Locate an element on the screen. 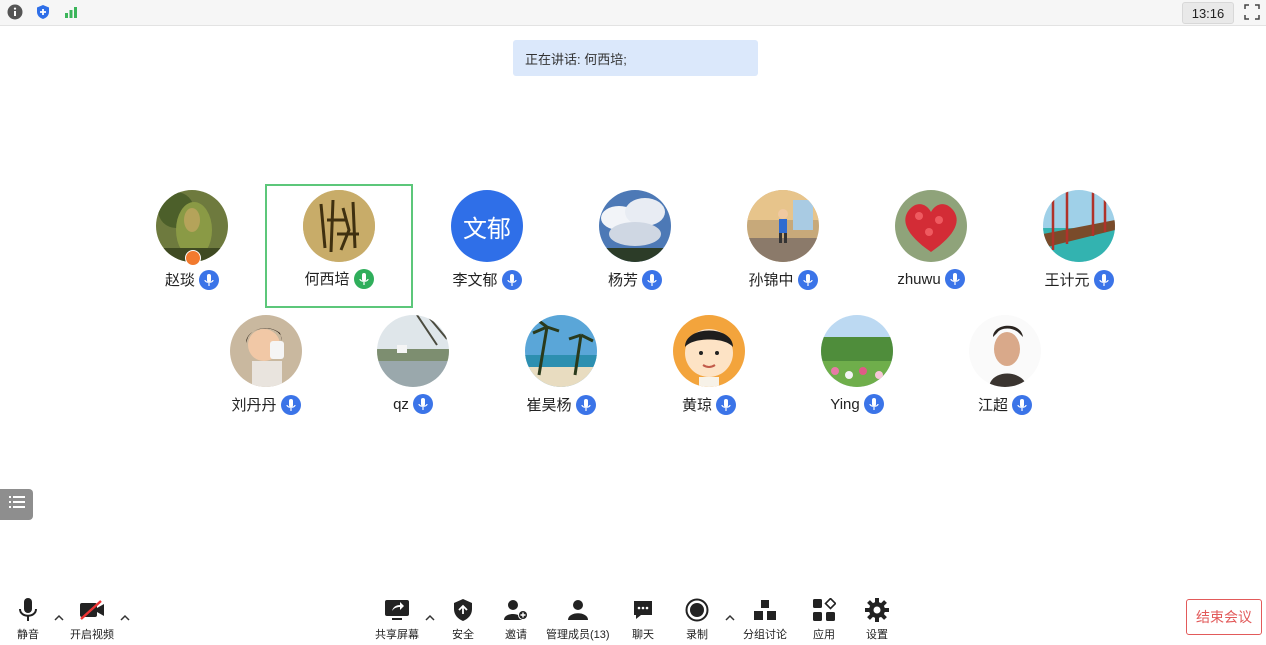  participant-tile: 王计元 is located at coordinates (1079, 247).